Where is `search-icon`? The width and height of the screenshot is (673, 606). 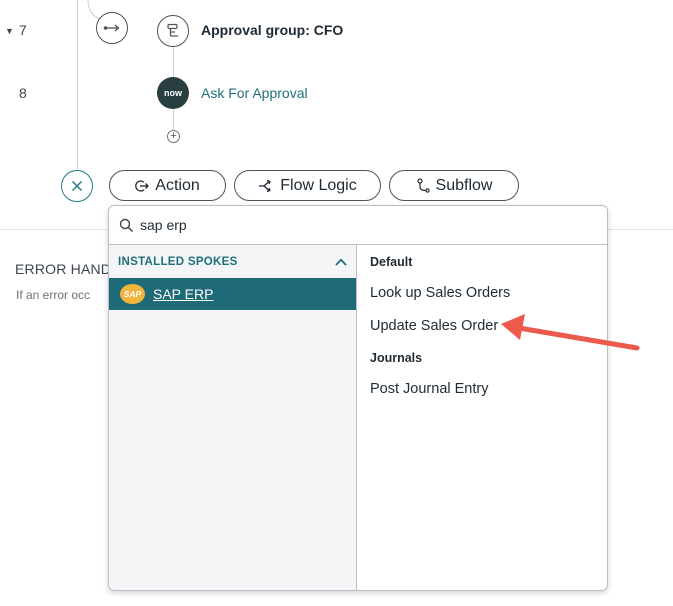 search-icon is located at coordinates (126, 225).